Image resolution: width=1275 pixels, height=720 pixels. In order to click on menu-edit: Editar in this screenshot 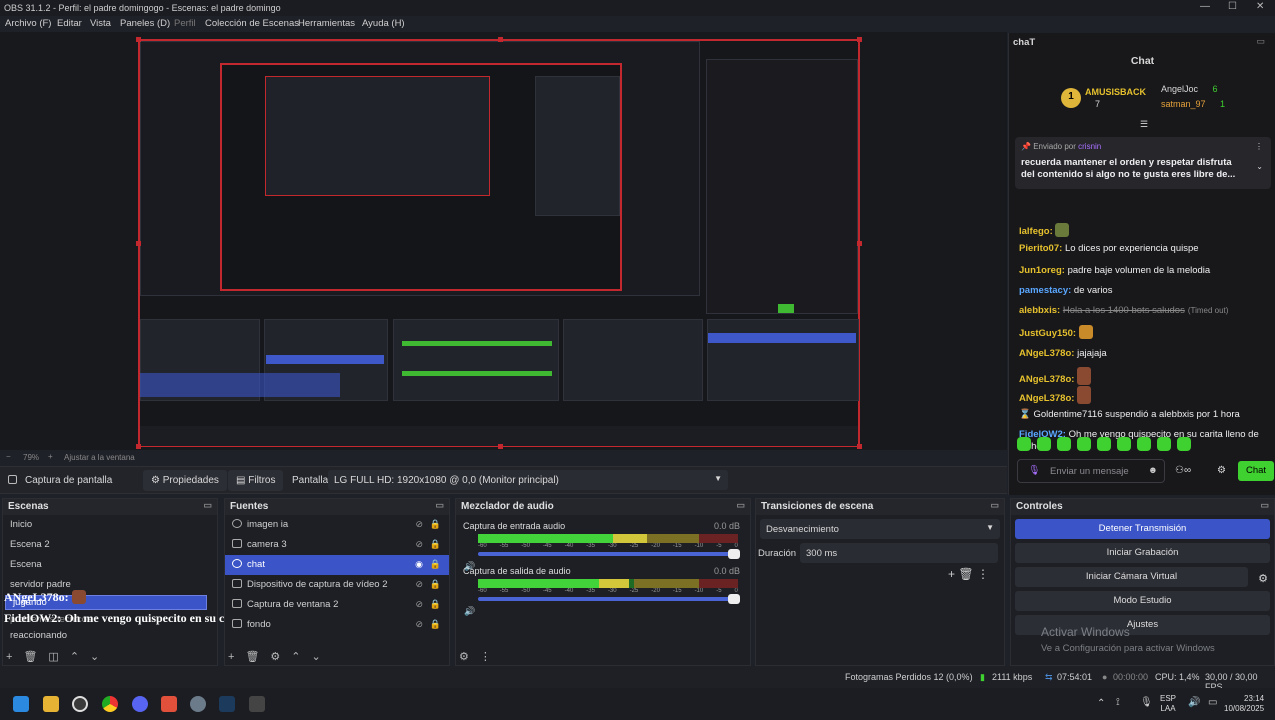, I will do `click(69, 23)`.